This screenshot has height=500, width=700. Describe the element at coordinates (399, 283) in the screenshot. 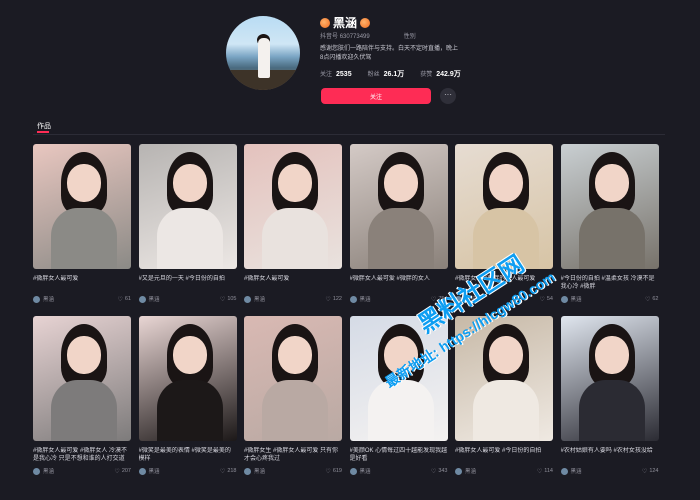

I see `video-caption: #微胖女人最可爱 #微胖的女人` at that location.